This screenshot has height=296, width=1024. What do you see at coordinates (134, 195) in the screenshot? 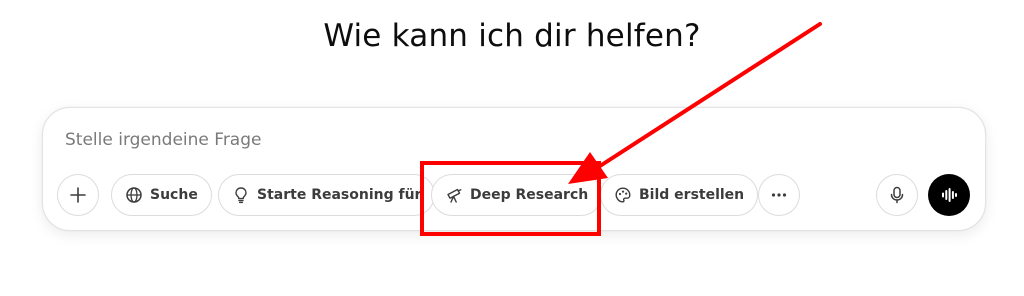
I see `globe-icon` at bounding box center [134, 195].